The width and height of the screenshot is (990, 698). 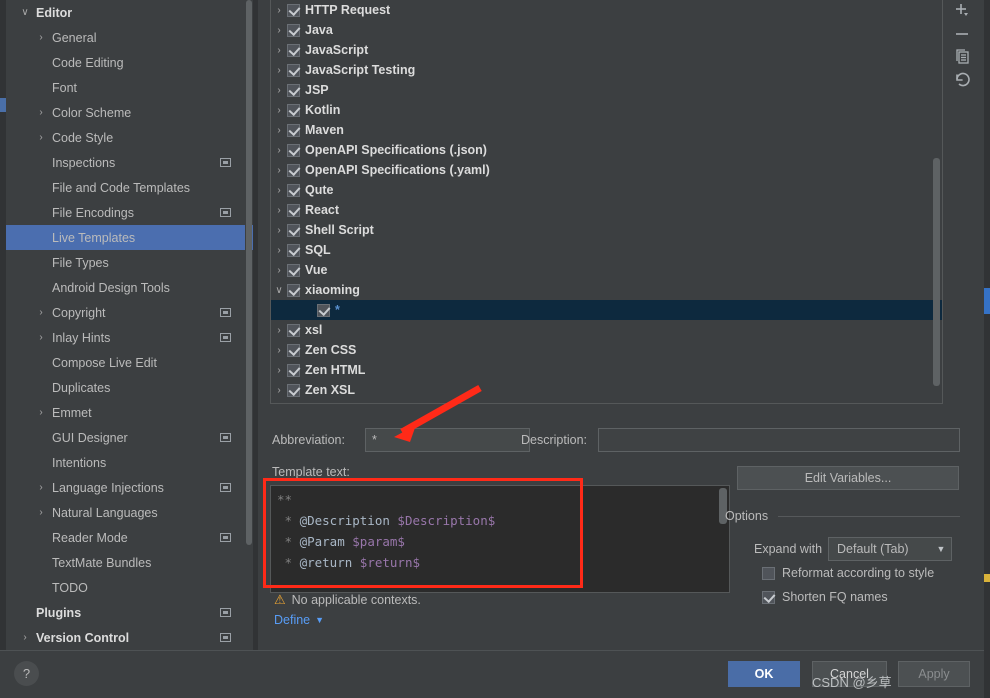 I want to click on sidebar-item-gui-designer: GUI Designer, so click(x=129, y=437).